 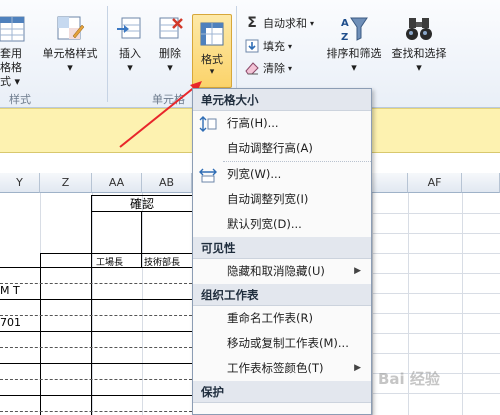 I want to click on menu-item-rename-sheet: 重命名工作表(R), so click(x=282, y=318).